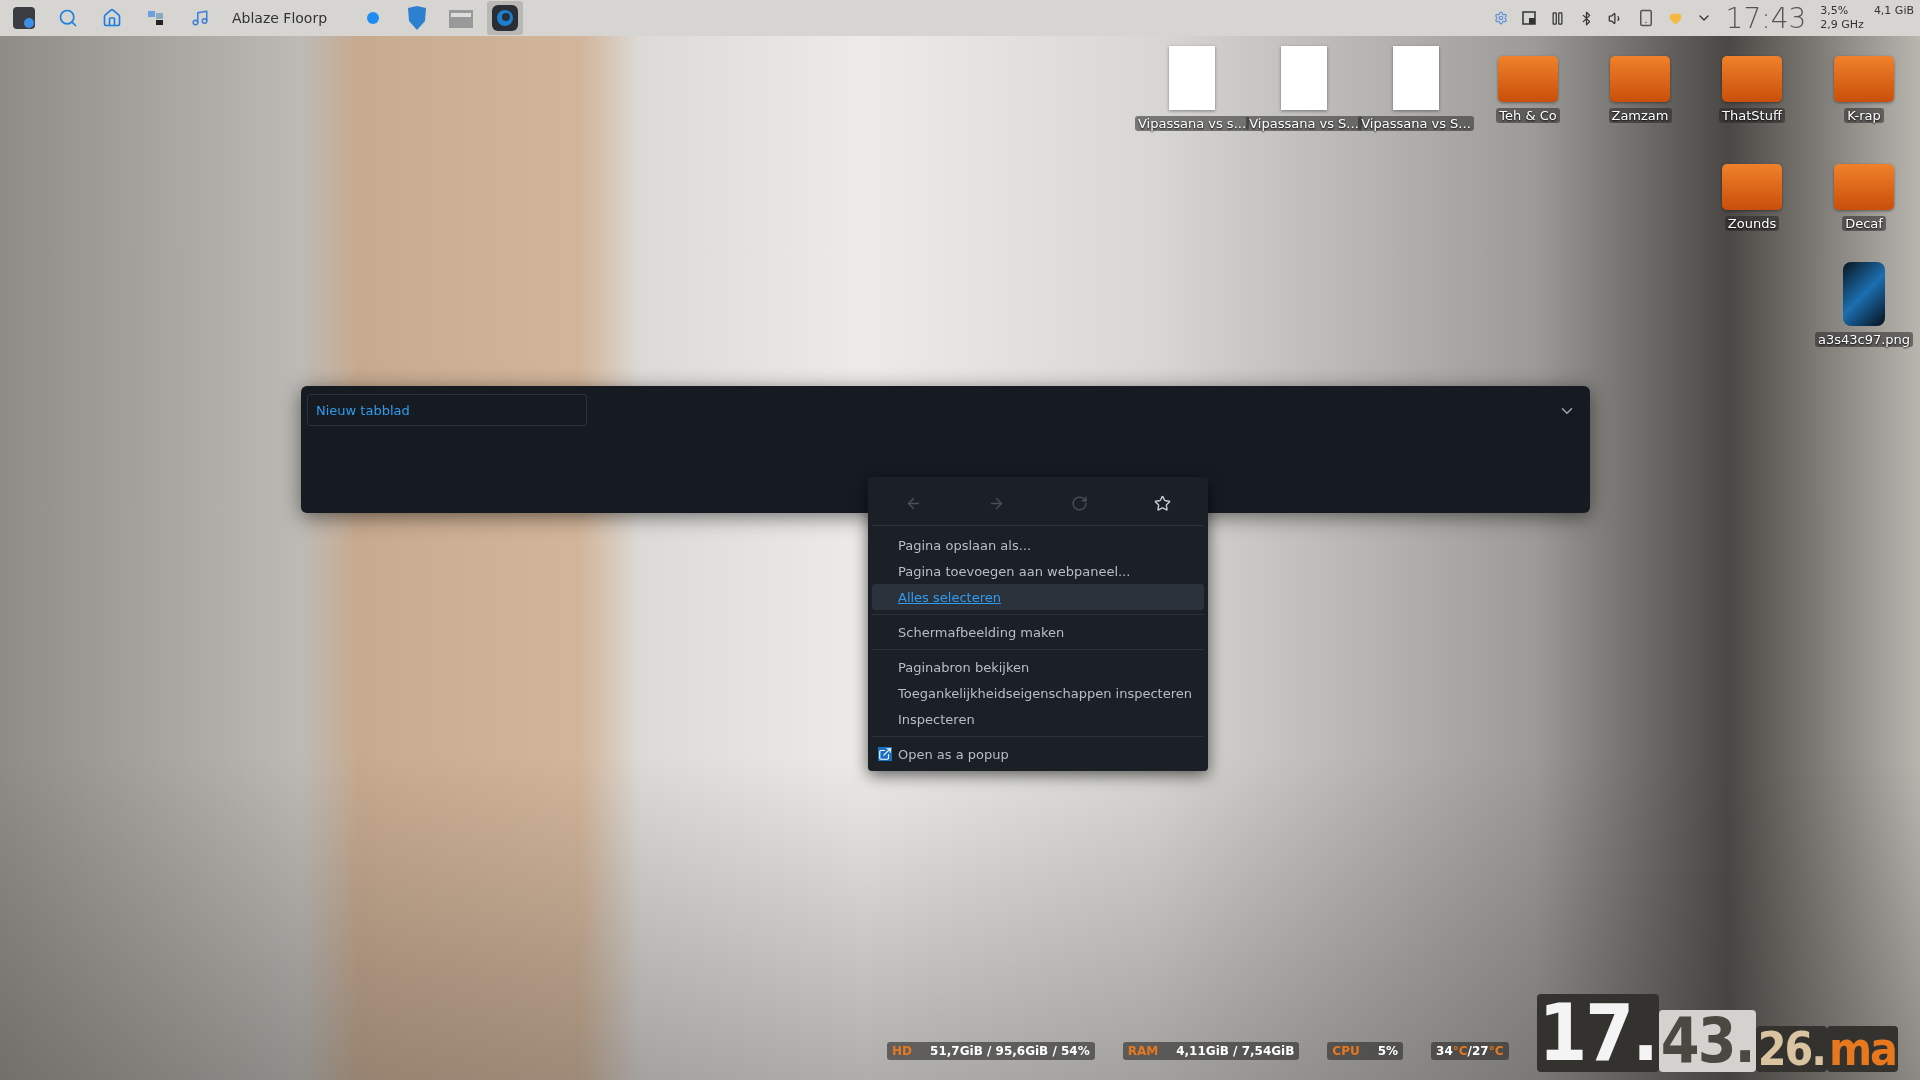  What do you see at coordinates (1717, 1033) in the screenshot?
I see `big-clock: 17.43.26.ma` at bounding box center [1717, 1033].